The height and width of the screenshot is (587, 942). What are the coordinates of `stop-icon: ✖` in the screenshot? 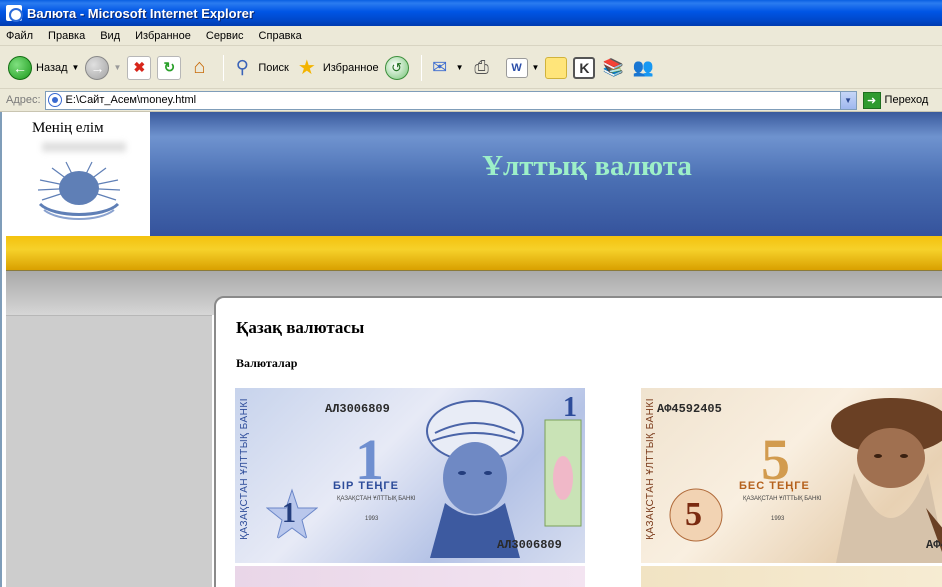 It's located at (139, 67).